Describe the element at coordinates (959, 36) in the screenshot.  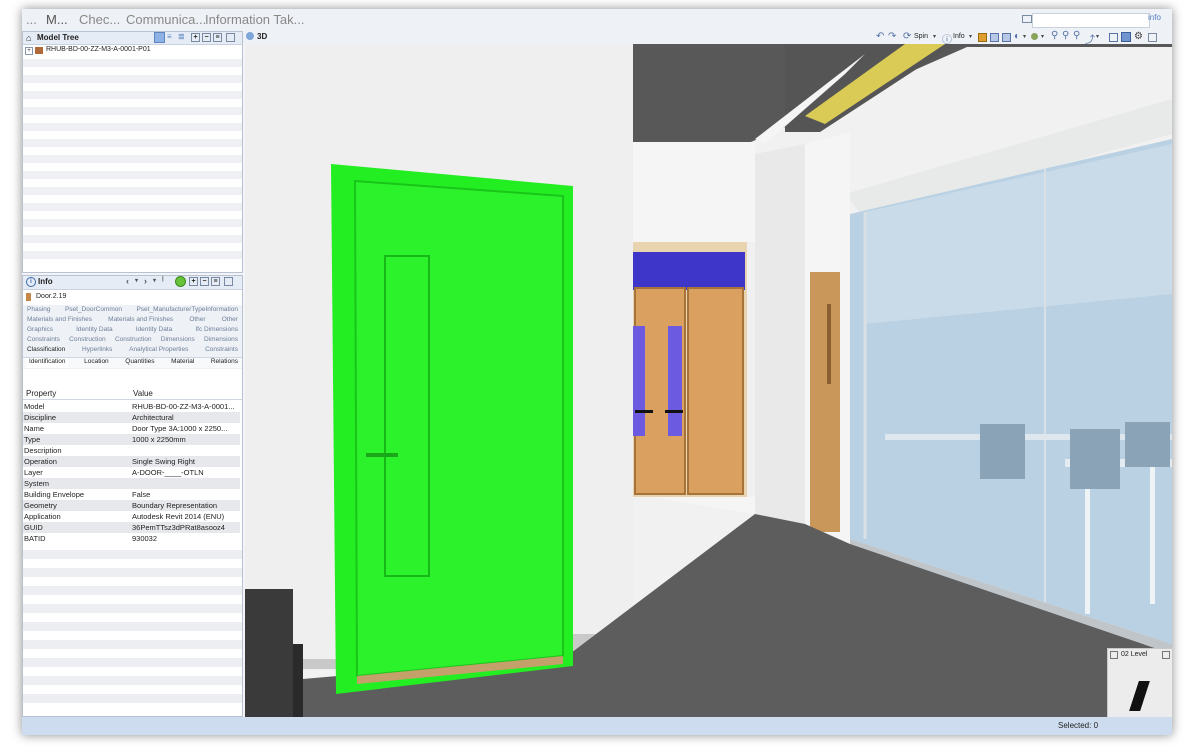
I see `info-tool-button: Info` at that location.